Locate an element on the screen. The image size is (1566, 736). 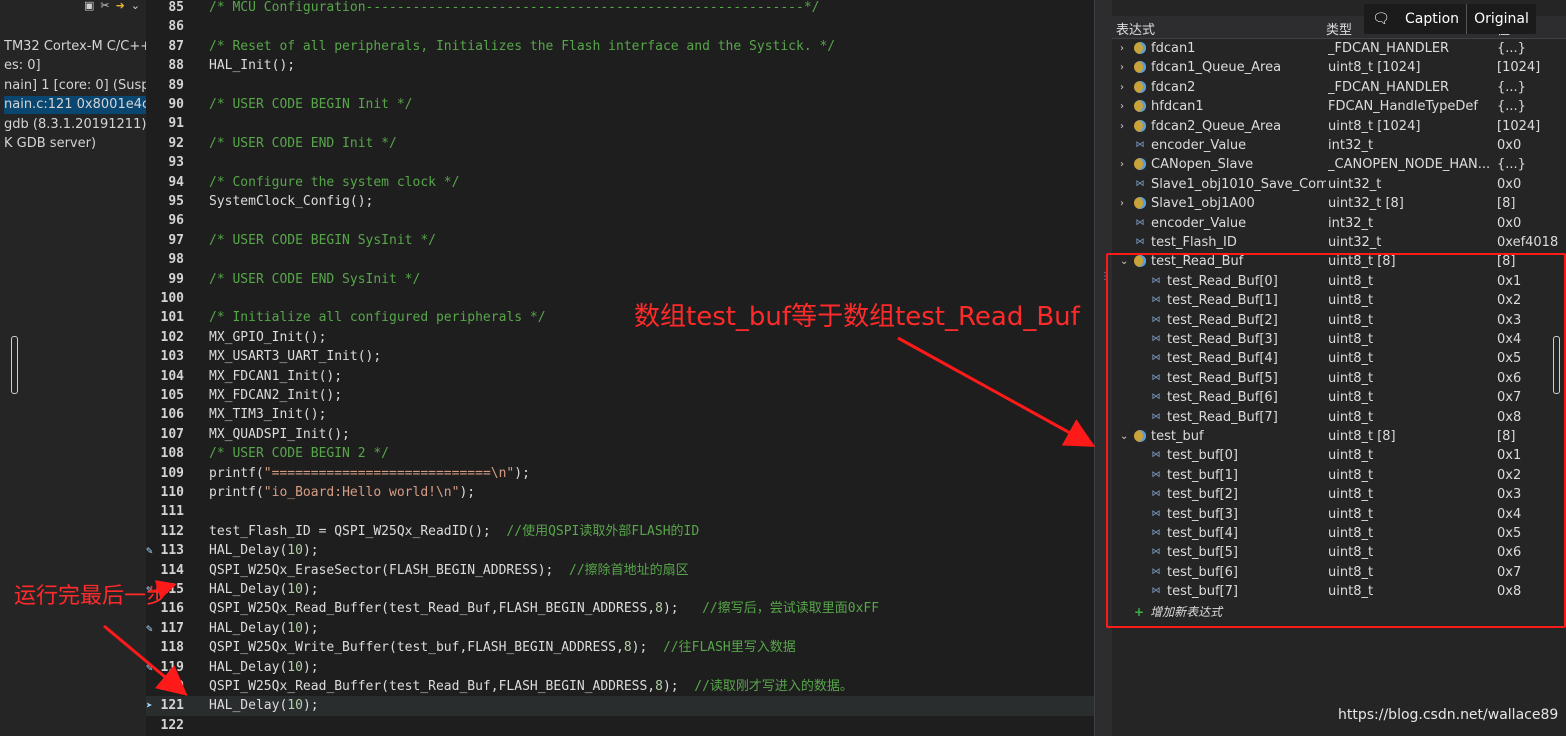
arrow-step-short is located at coordinates (163, 590).